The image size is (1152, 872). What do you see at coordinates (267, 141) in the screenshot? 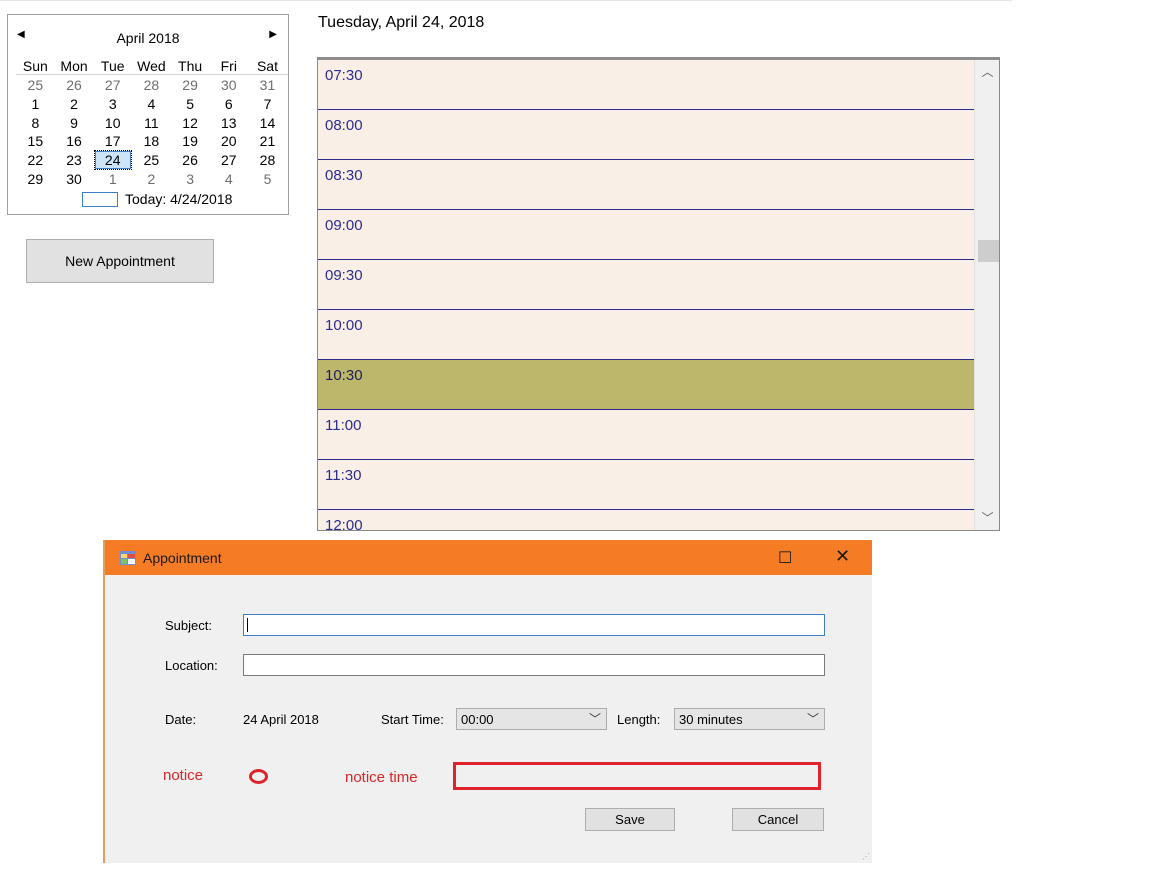
I see `calendar-day: 21` at bounding box center [267, 141].